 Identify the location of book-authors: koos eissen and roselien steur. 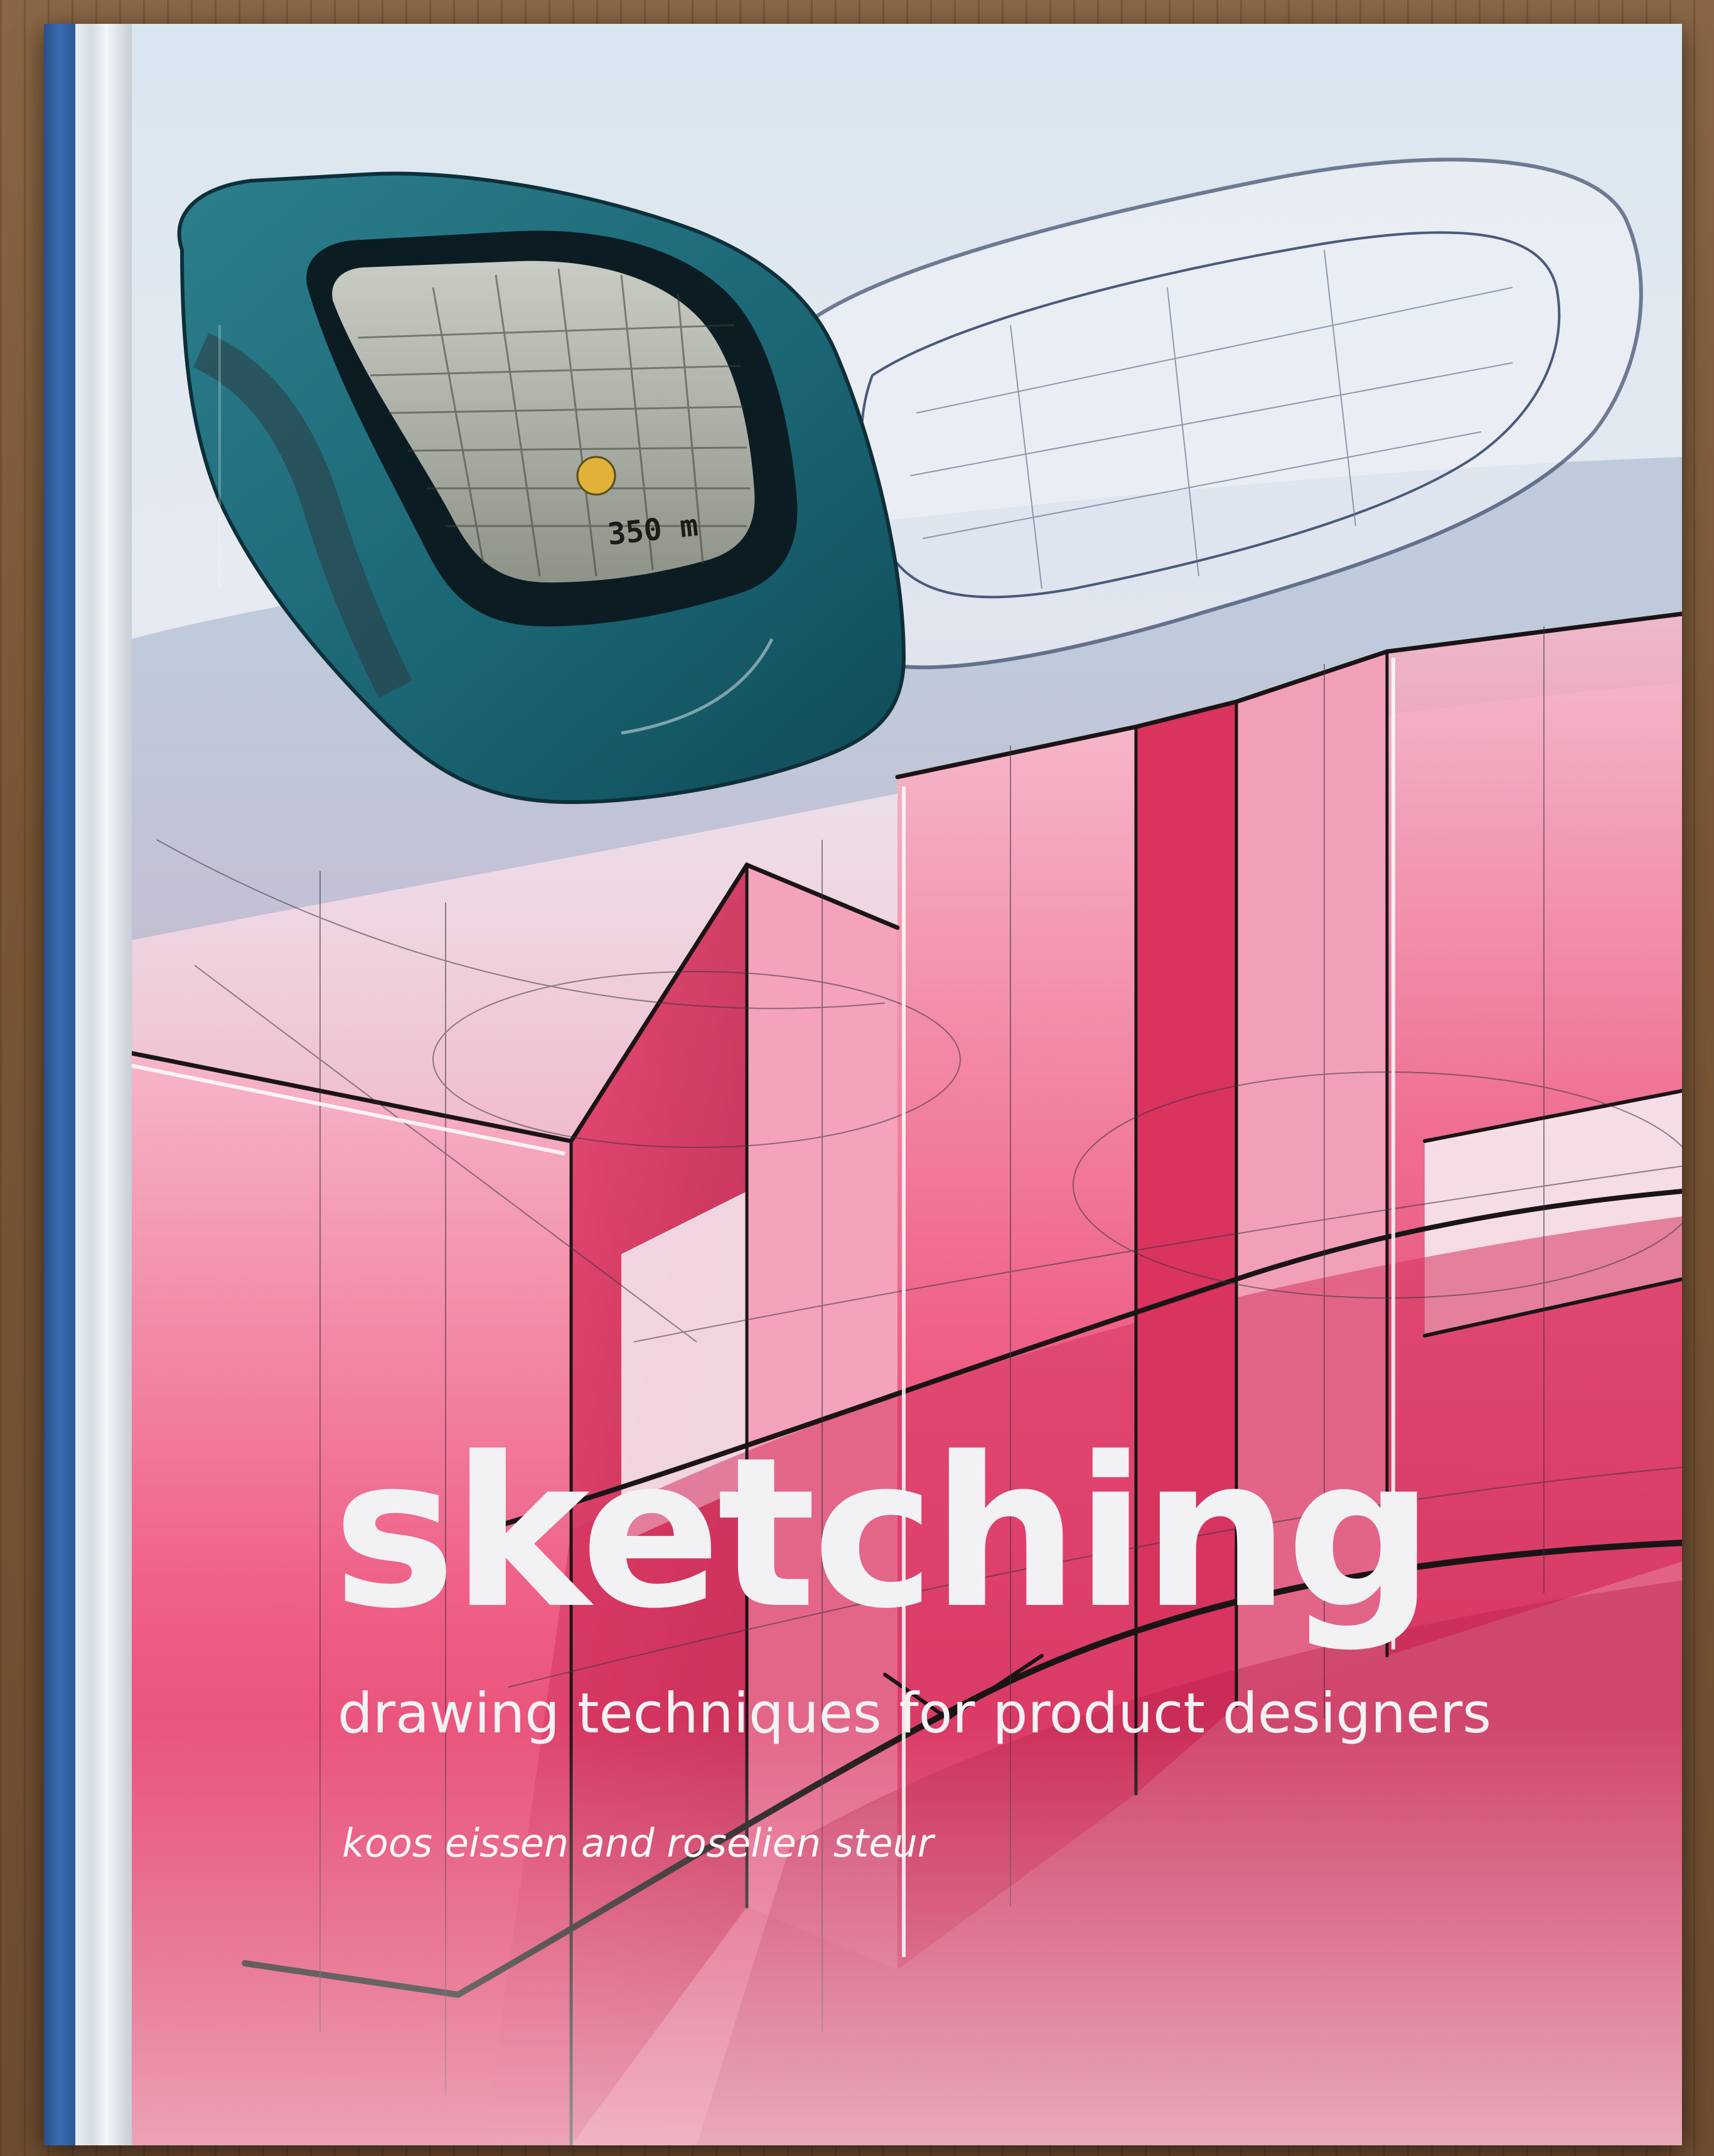
(638, 1843).